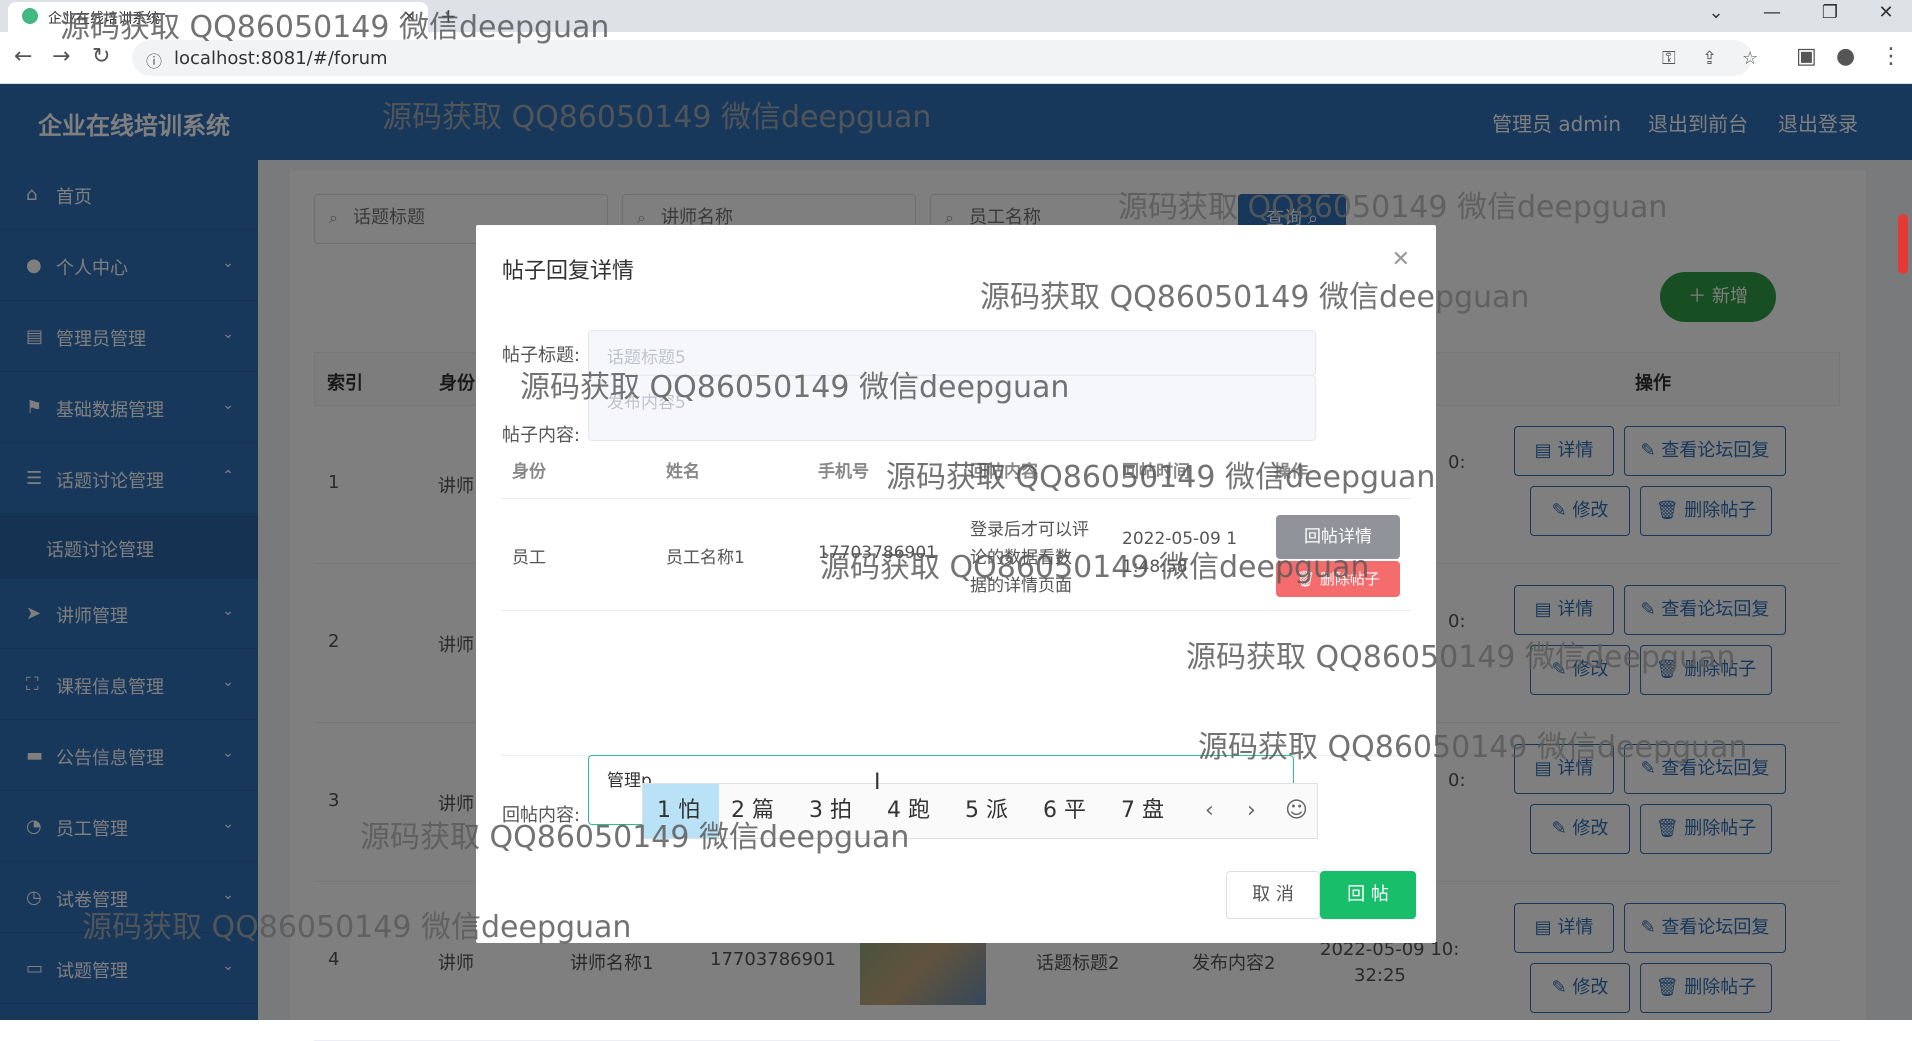 This screenshot has width=1912, height=1041. I want to click on reply-detail-button: 回帖详情, so click(1338, 537).